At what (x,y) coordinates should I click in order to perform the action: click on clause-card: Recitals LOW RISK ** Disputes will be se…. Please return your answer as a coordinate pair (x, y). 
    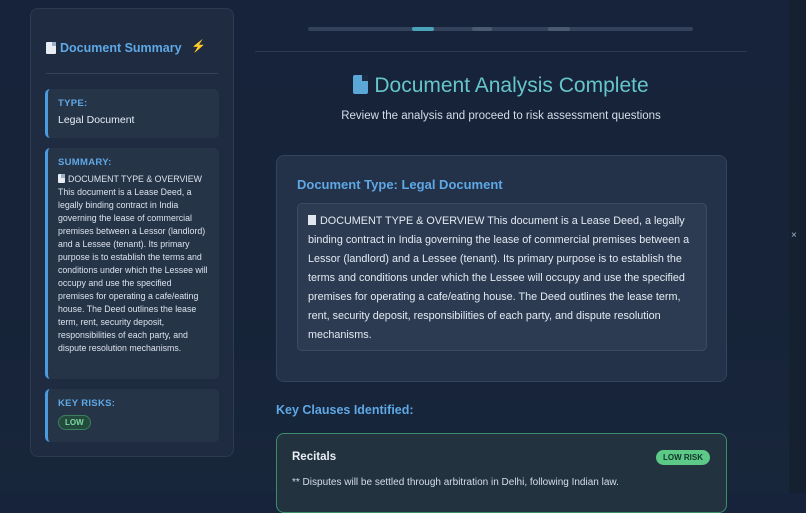
    Looking at the image, I should click on (501, 473).